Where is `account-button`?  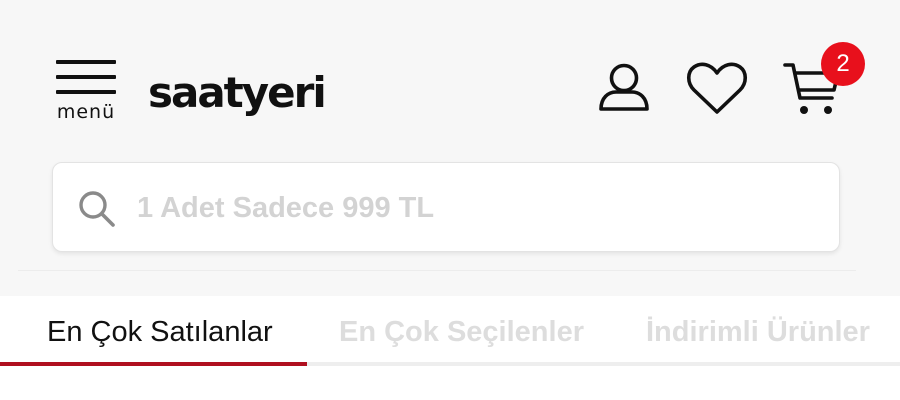 account-button is located at coordinates (624, 88).